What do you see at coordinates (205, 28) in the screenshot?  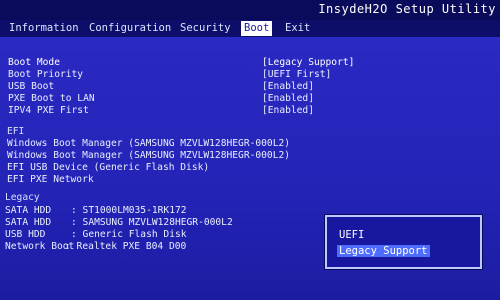 I see `tab-security: Security` at bounding box center [205, 28].